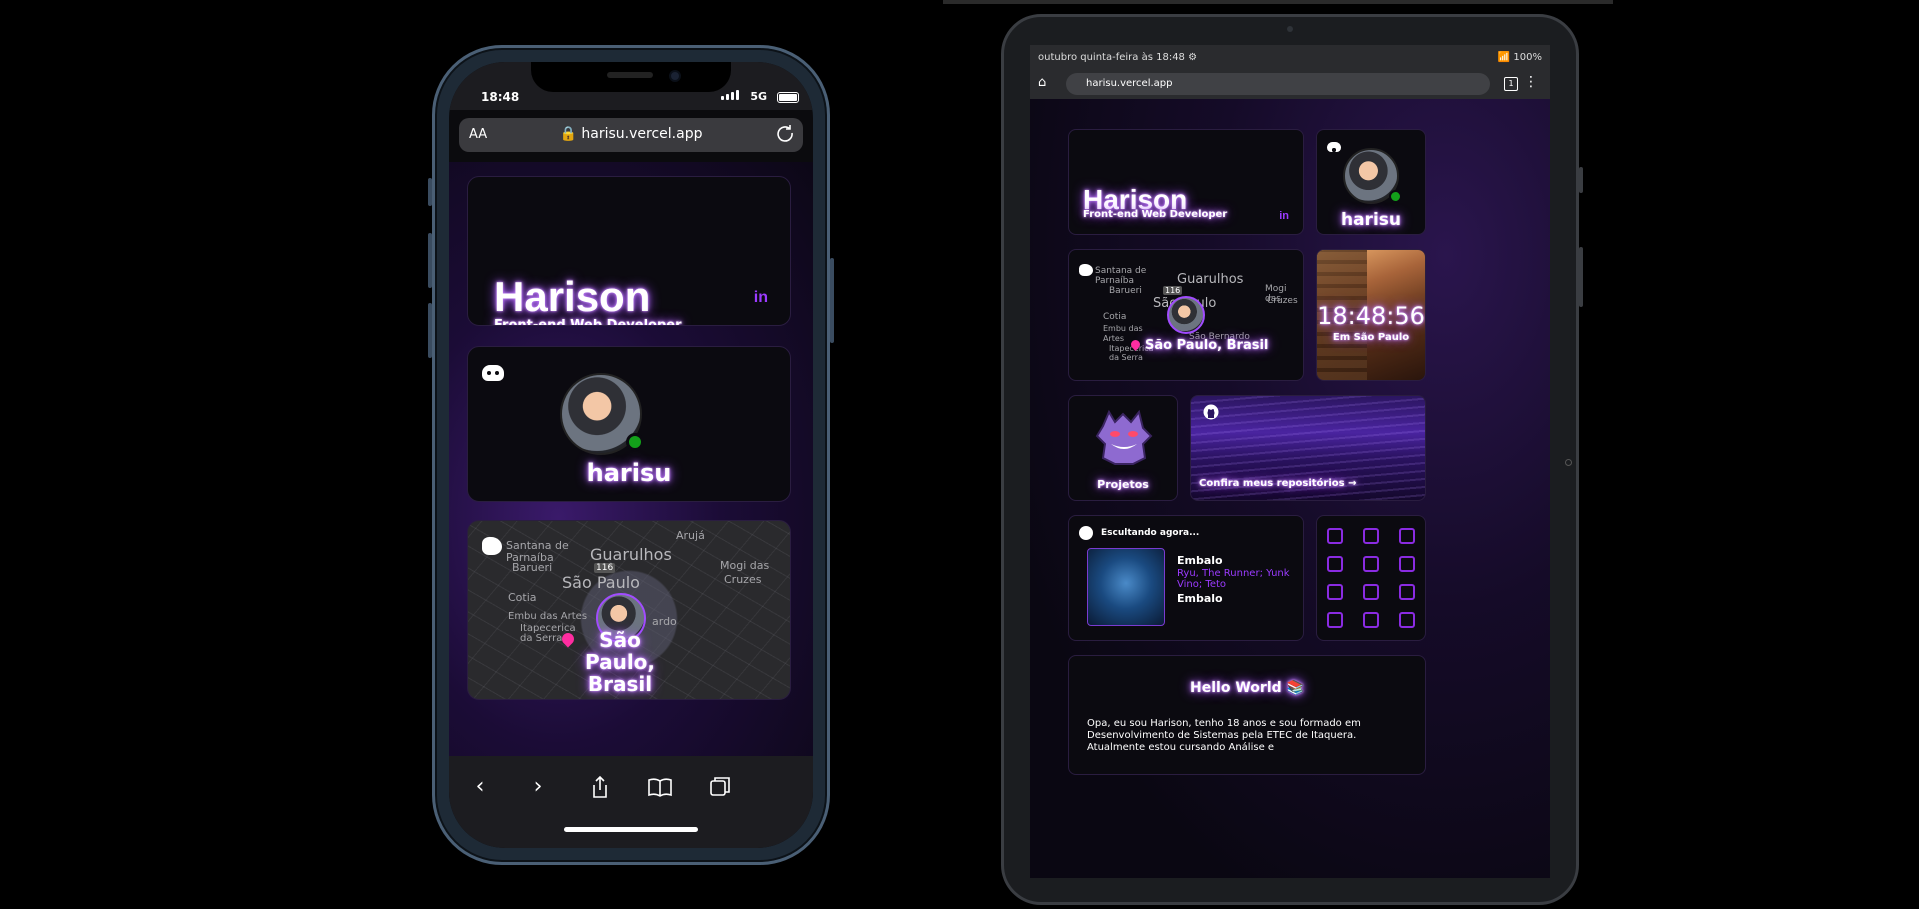 The height and width of the screenshot is (909, 1919). I want to click on front-camera-icon, so click(675, 76).